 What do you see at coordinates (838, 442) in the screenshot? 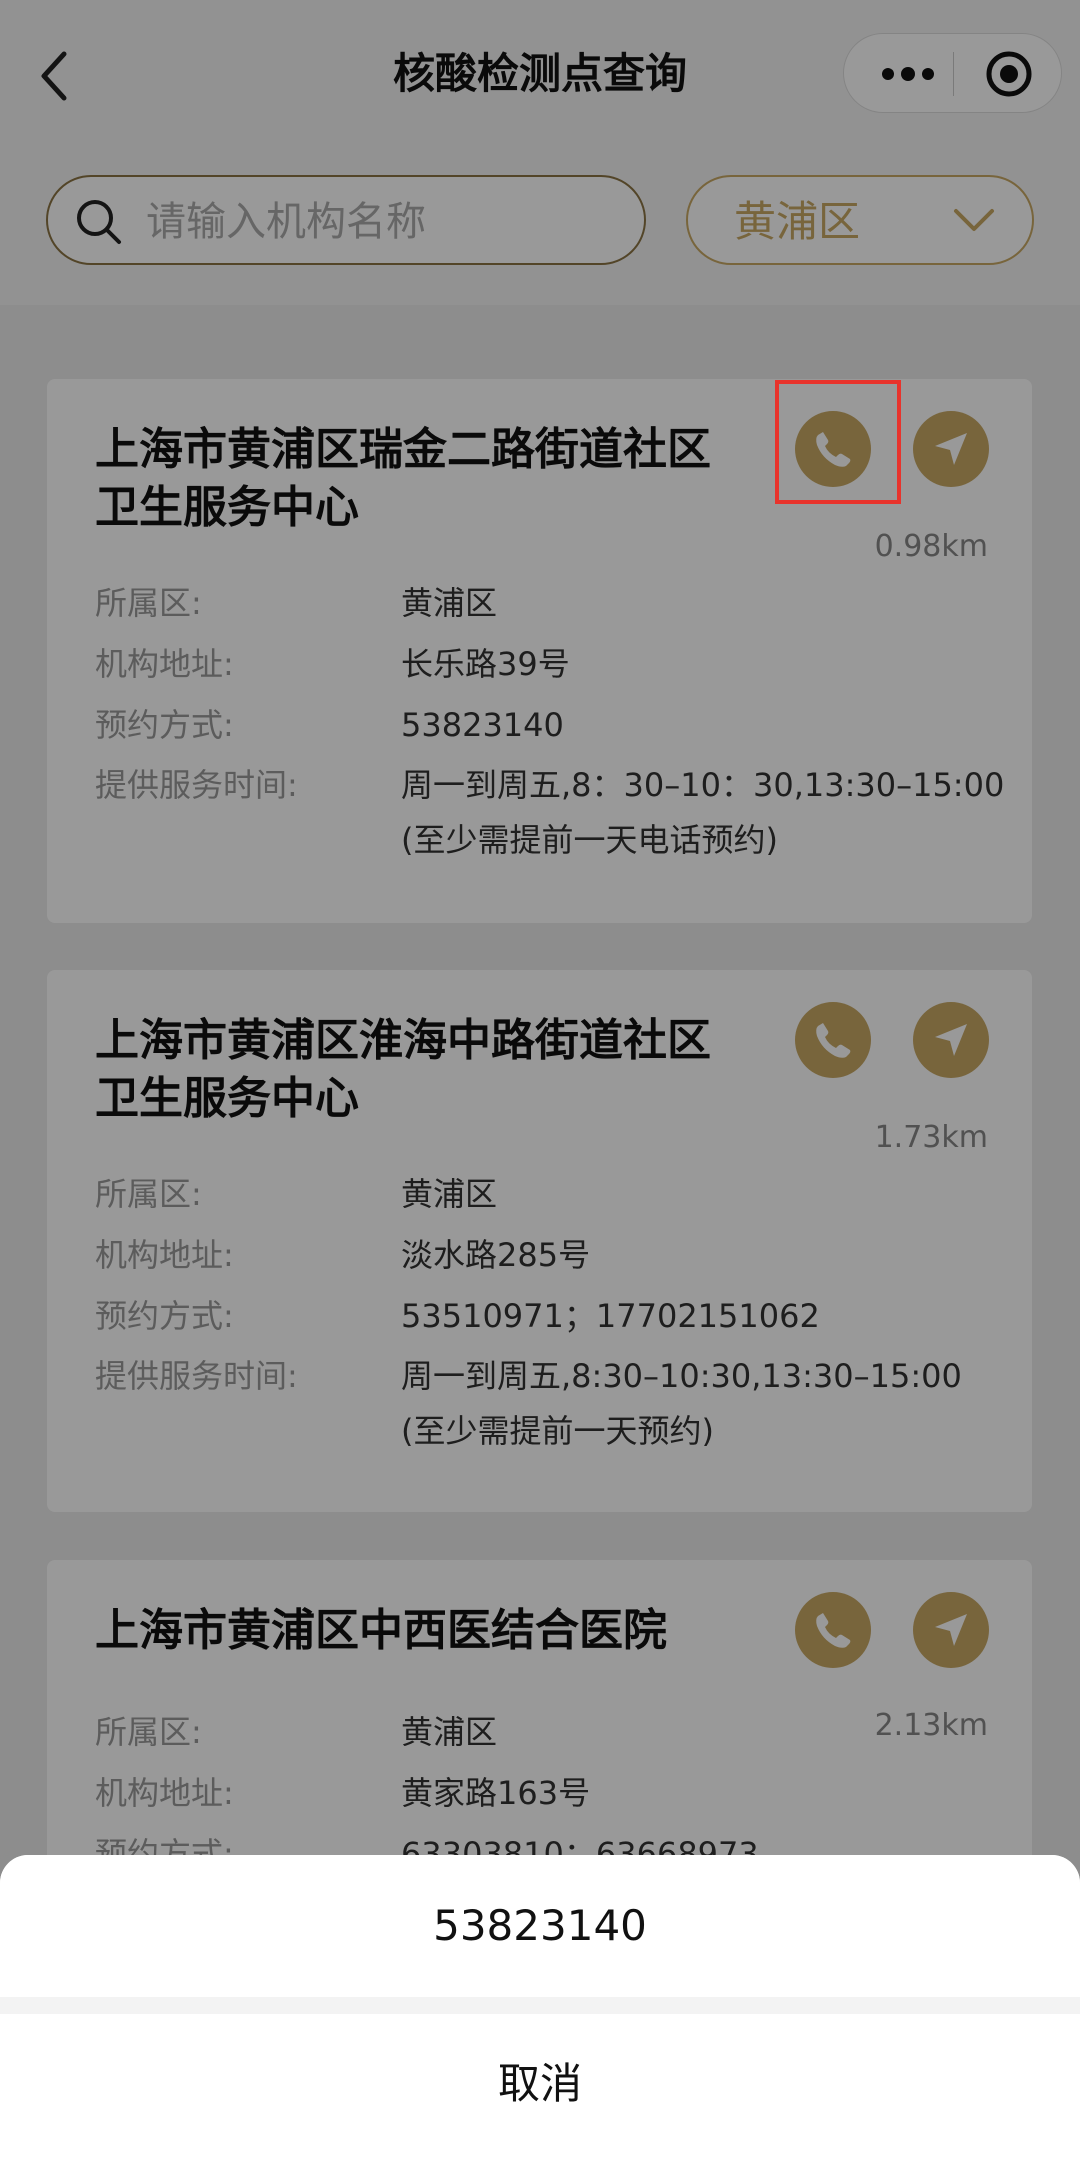
I see `highlight-box` at bounding box center [838, 442].